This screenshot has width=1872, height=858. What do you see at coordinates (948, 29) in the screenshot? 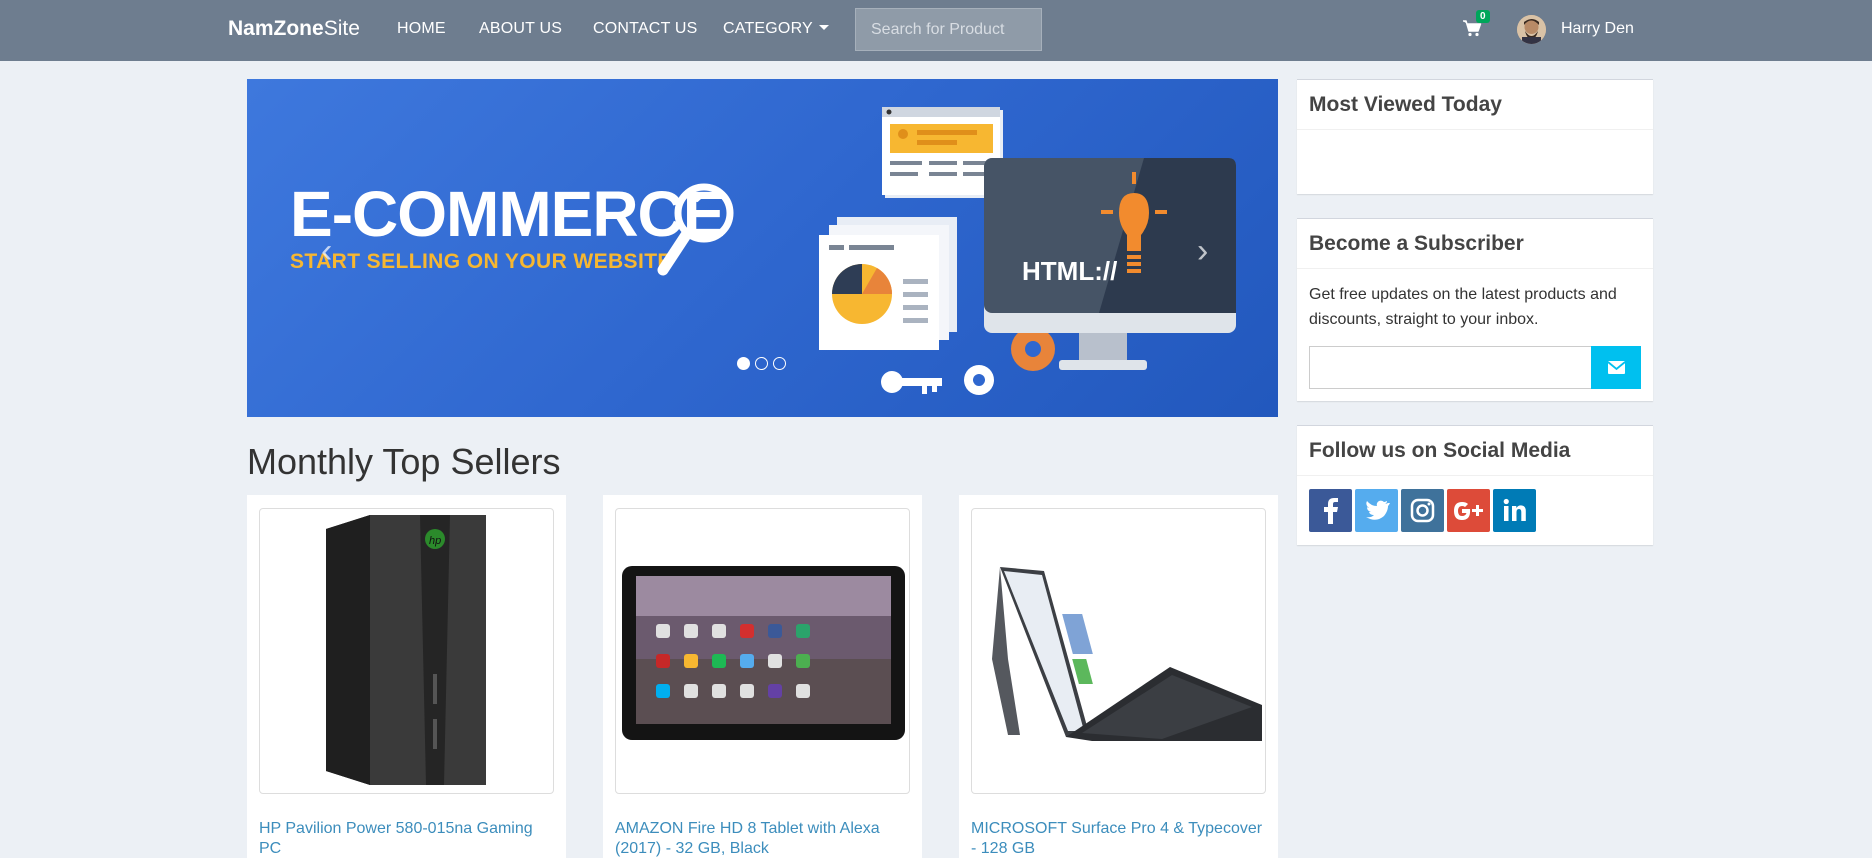
I see `search-input: Search for Product` at bounding box center [948, 29].